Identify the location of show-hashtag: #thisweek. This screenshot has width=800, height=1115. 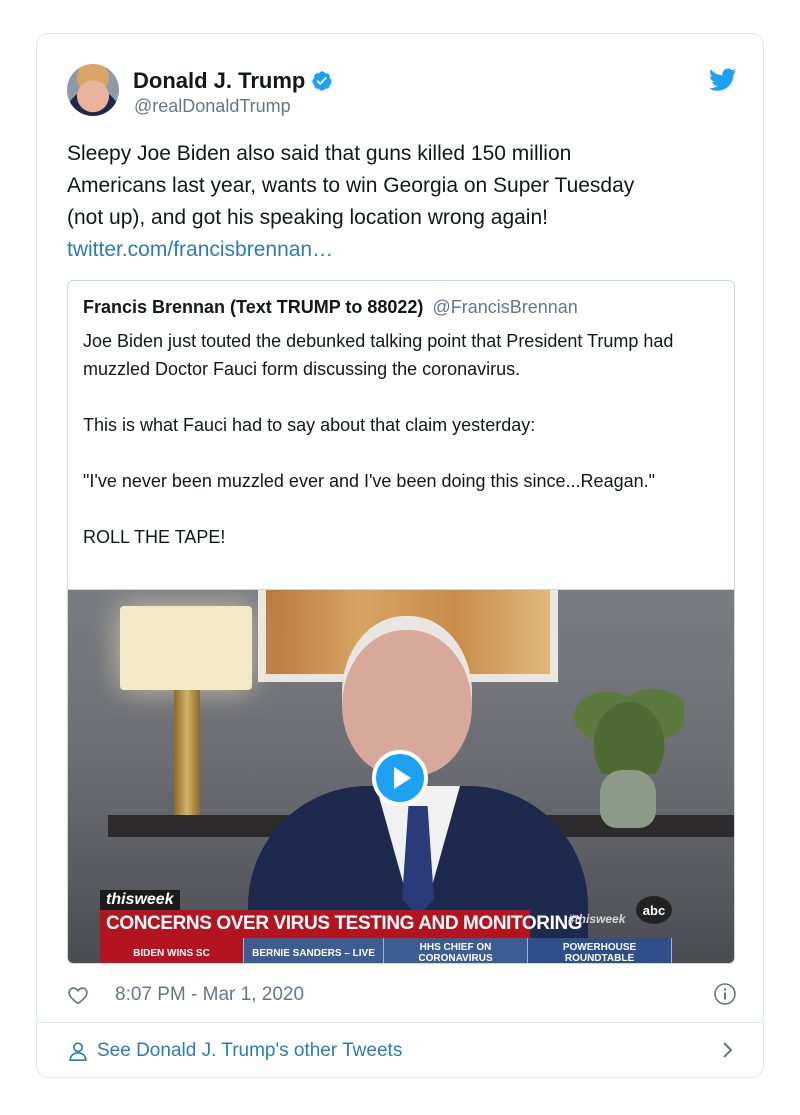
(597, 919).